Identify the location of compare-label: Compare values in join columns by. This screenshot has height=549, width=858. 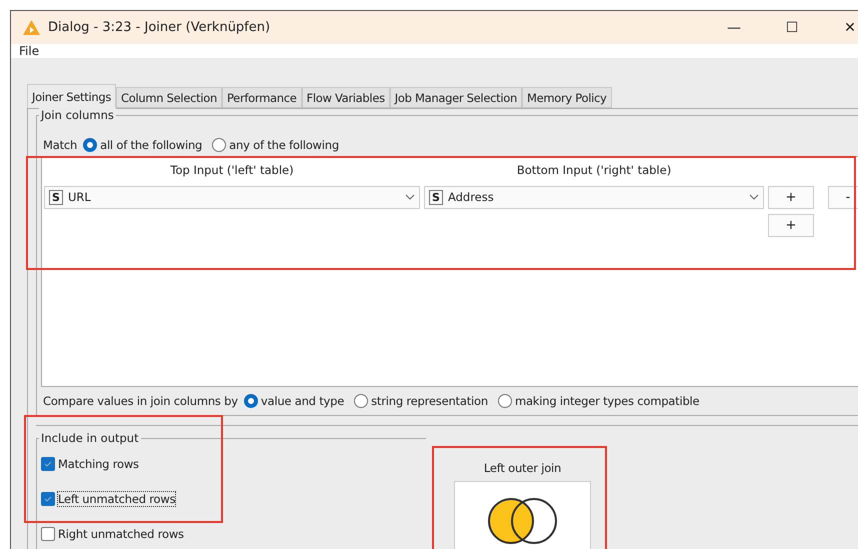
(140, 401).